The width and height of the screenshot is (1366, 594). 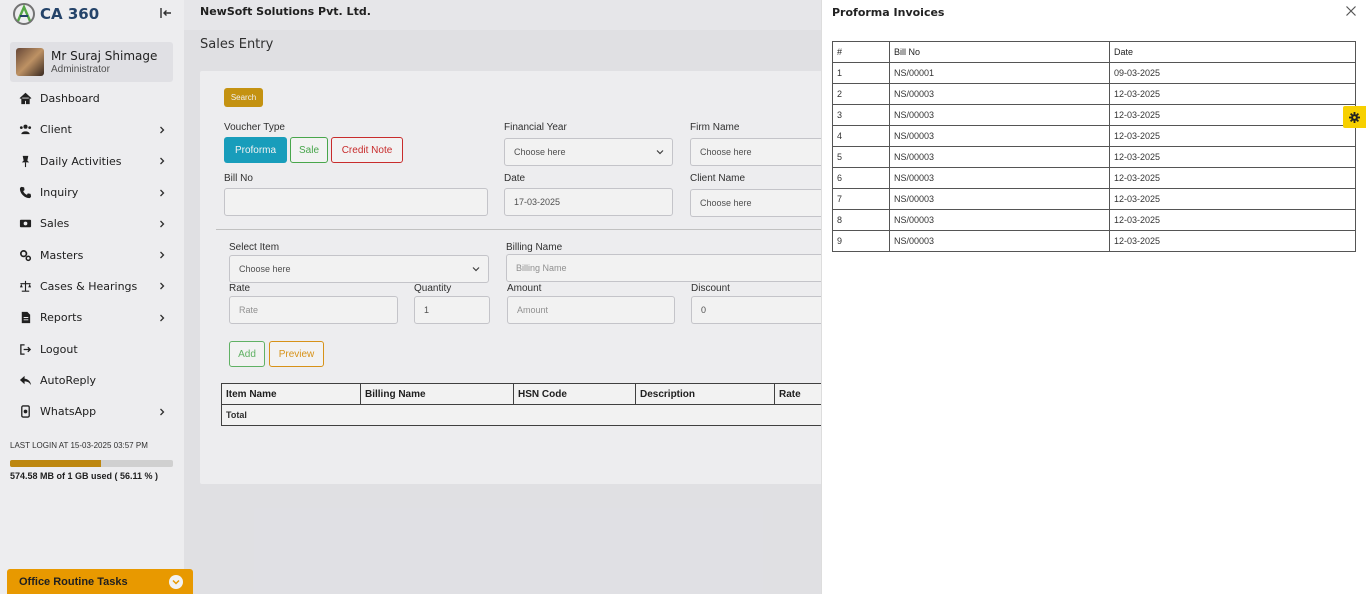 What do you see at coordinates (861, 241) in the screenshot?
I see `row-number: 9` at bounding box center [861, 241].